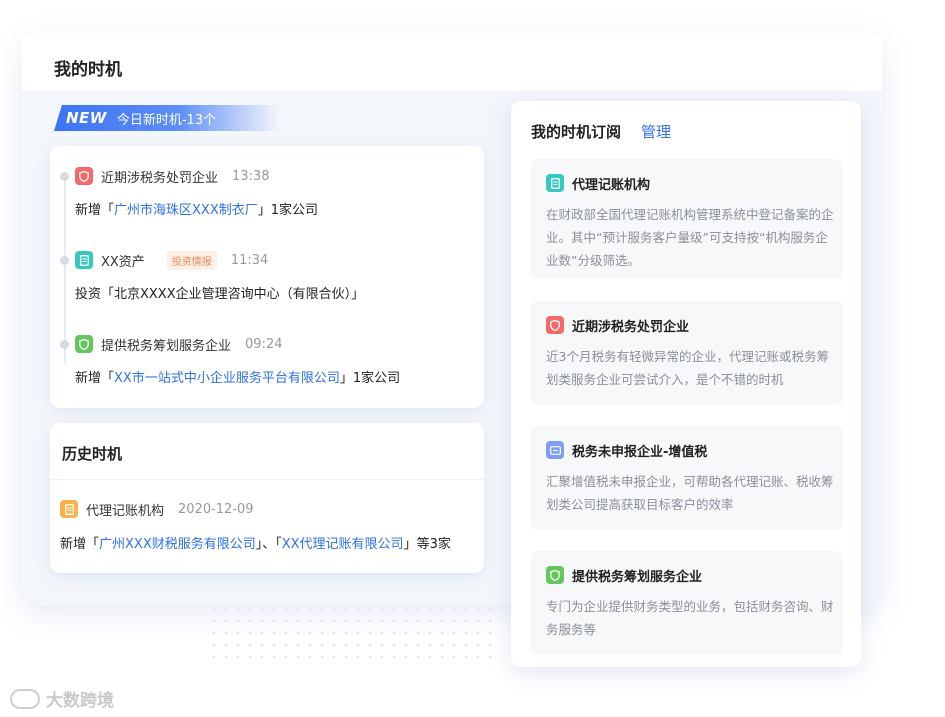  What do you see at coordinates (177, 544) in the screenshot?
I see `company-link: 广州XXX财税服务有限公司` at bounding box center [177, 544].